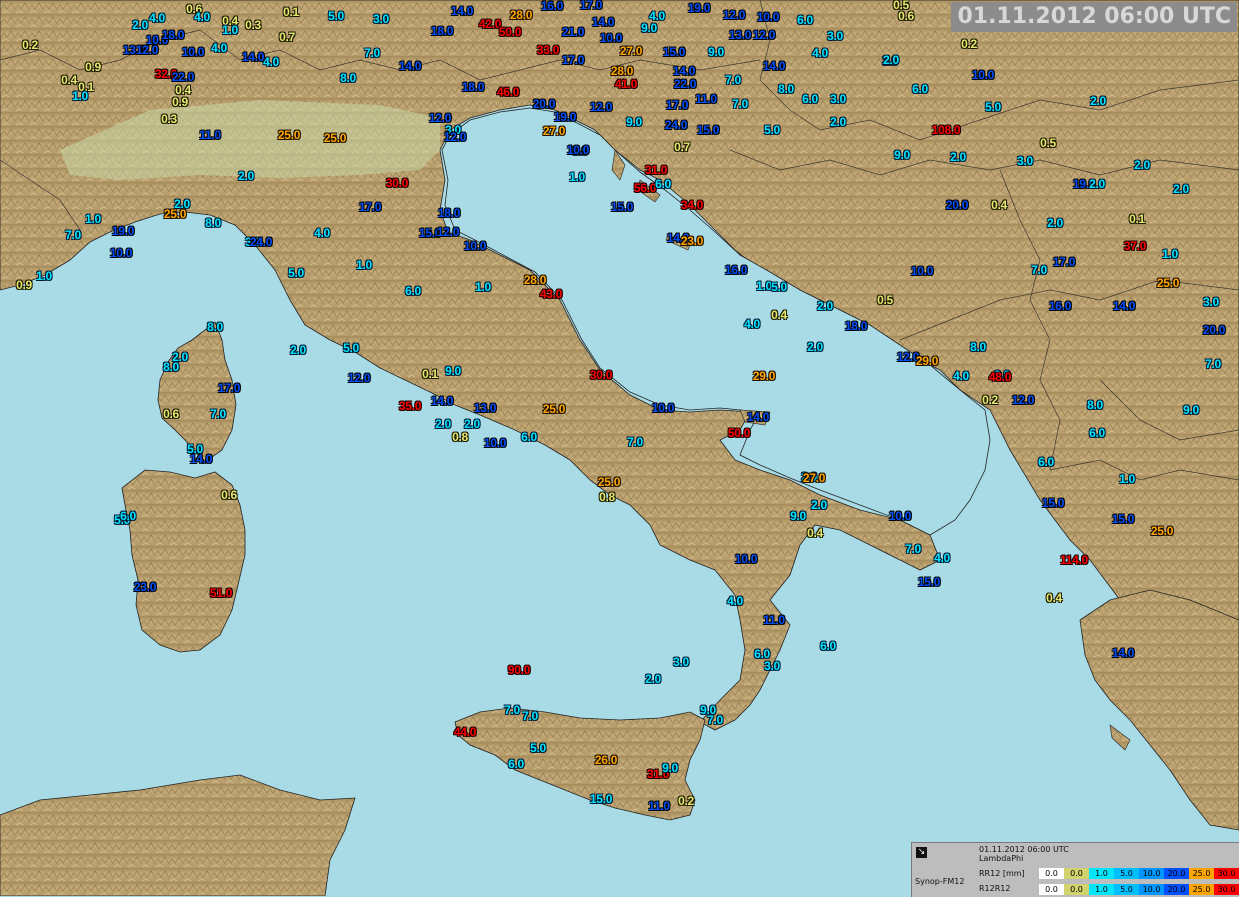 The width and height of the screenshot is (1239, 897). Describe the element at coordinates (490, 24) in the screenshot. I see `precip-value: 42.0` at that location.